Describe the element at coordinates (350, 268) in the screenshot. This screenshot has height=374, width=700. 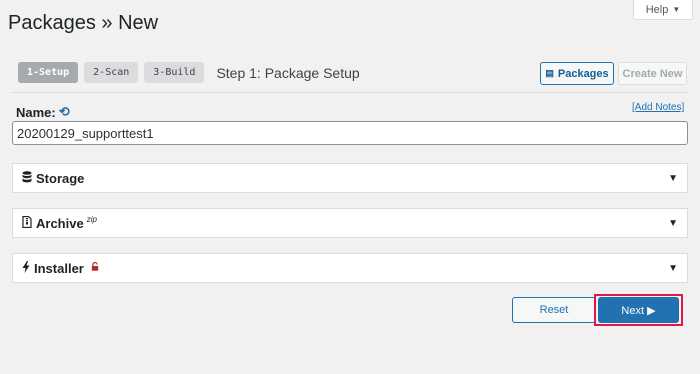
I see `installer-panel-header: Installer ▼` at that location.